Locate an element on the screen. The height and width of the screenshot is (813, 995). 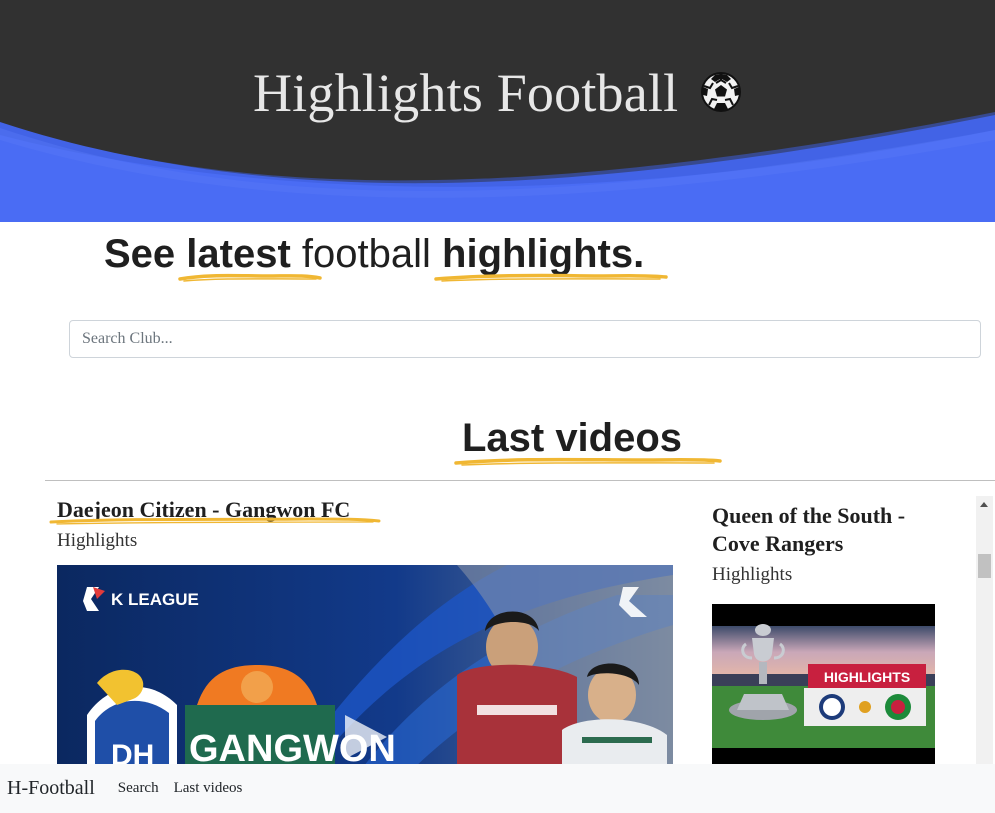
site-title-text: Highlights Football is located at coordinates (465, 93).